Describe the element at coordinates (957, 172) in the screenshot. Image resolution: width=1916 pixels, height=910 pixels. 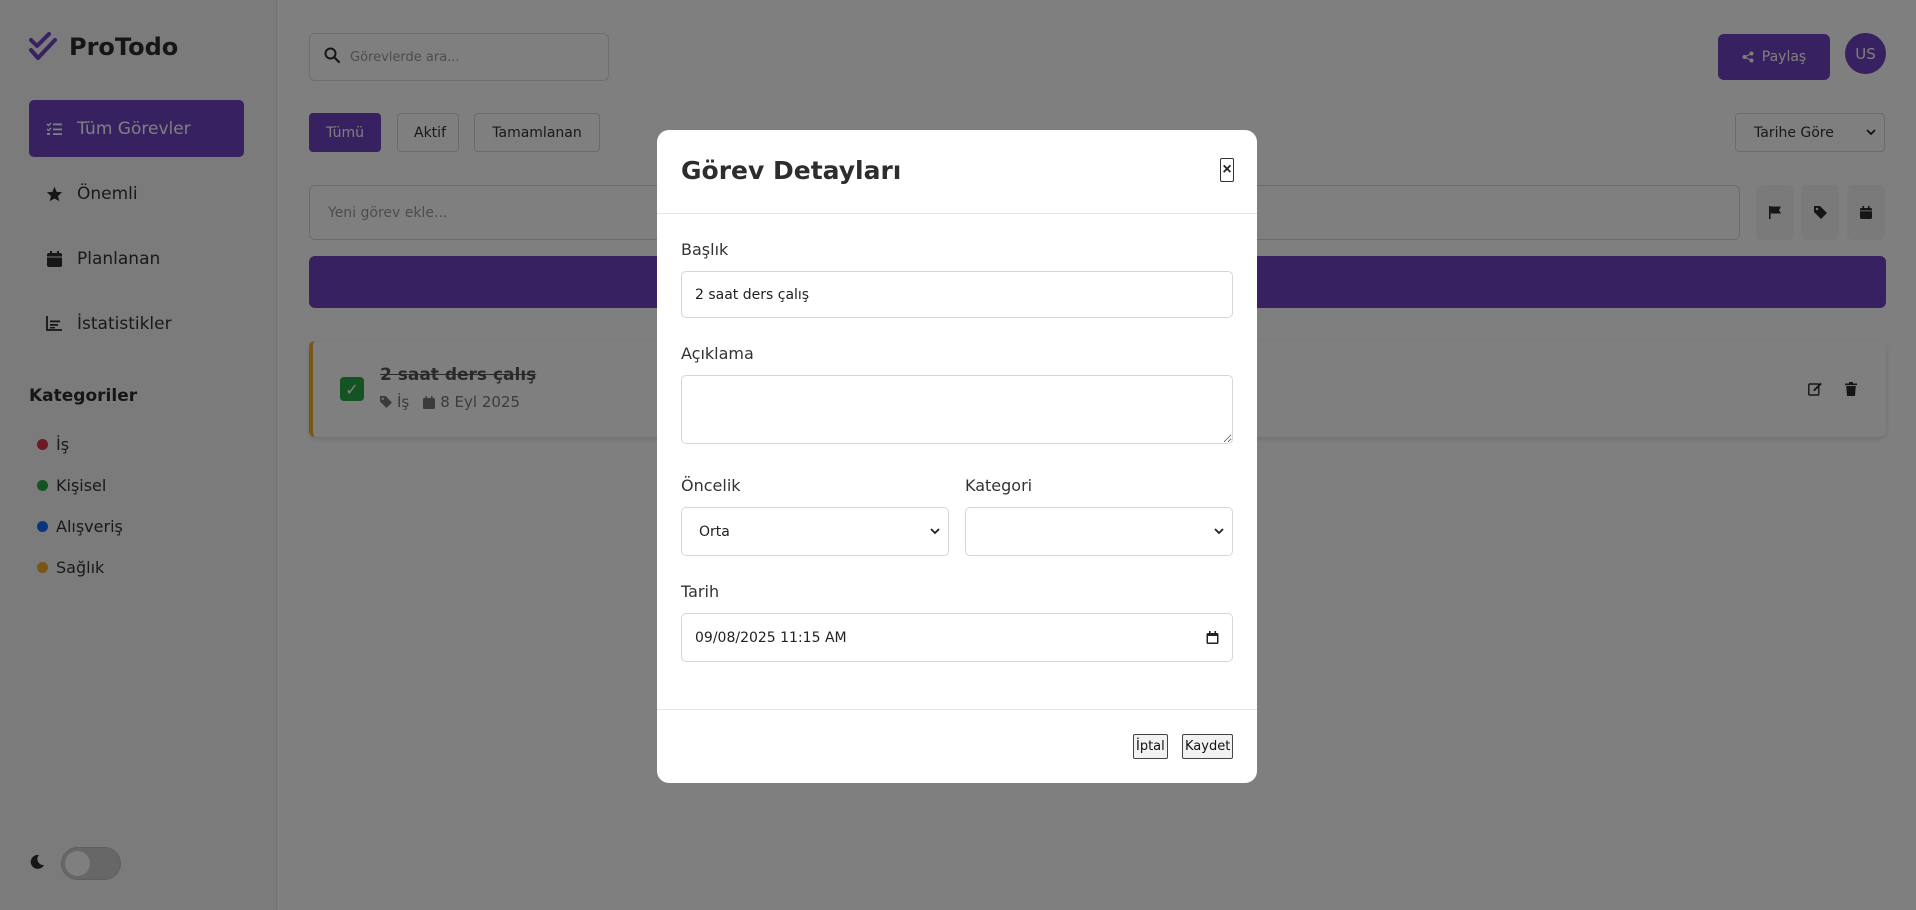
I see `modal-header: Görev Detayları ×` at that location.